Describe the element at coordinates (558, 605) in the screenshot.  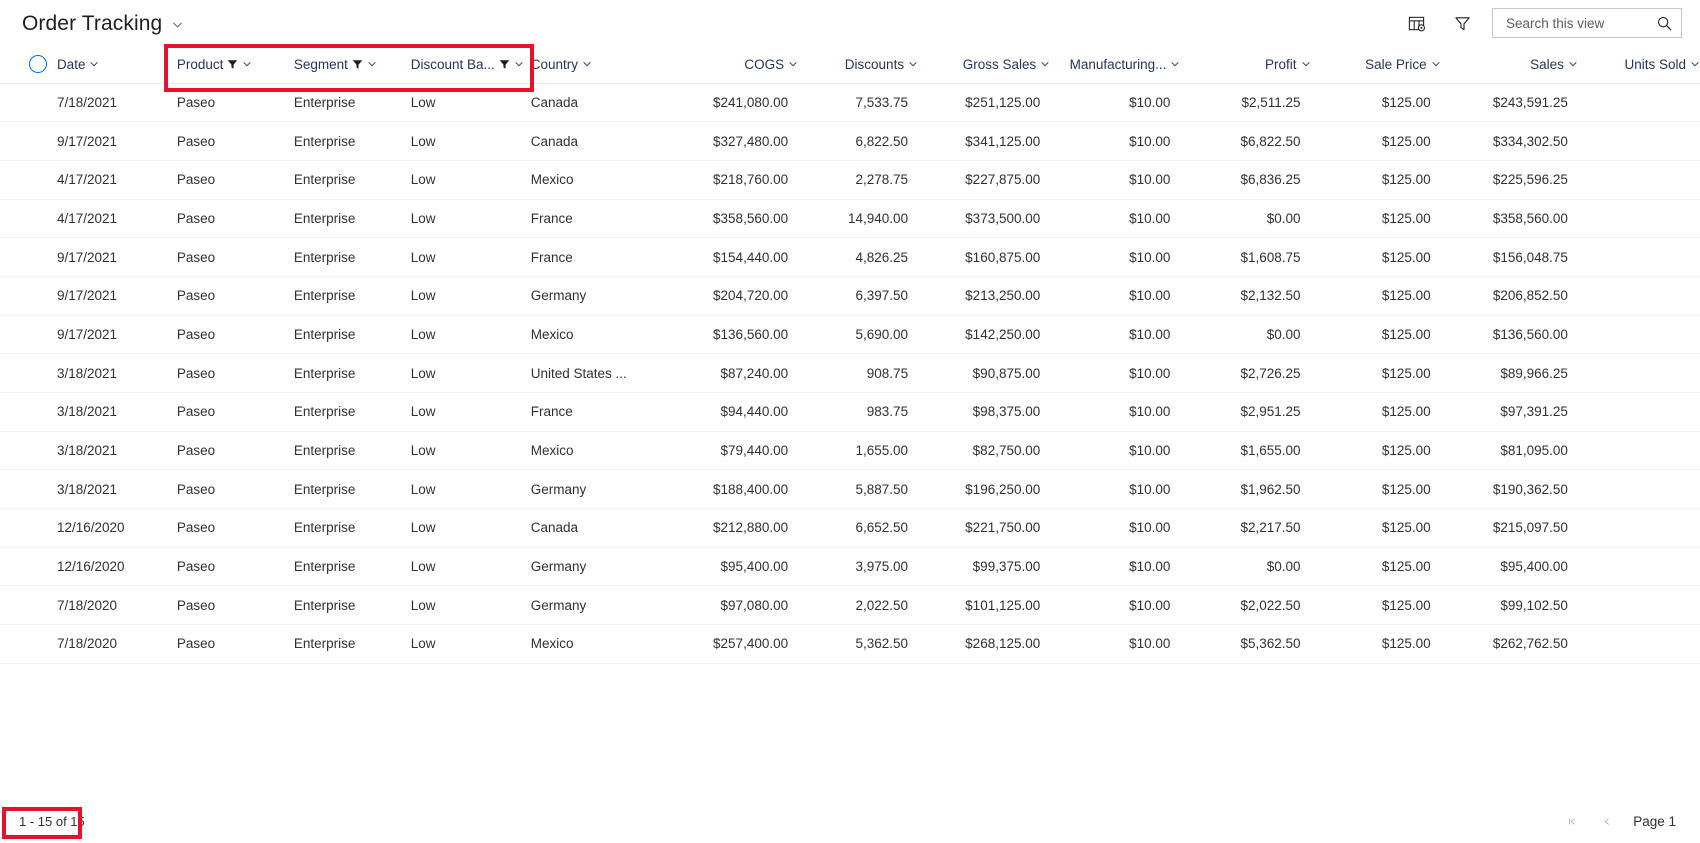
I see `cell-country: Germany` at that location.